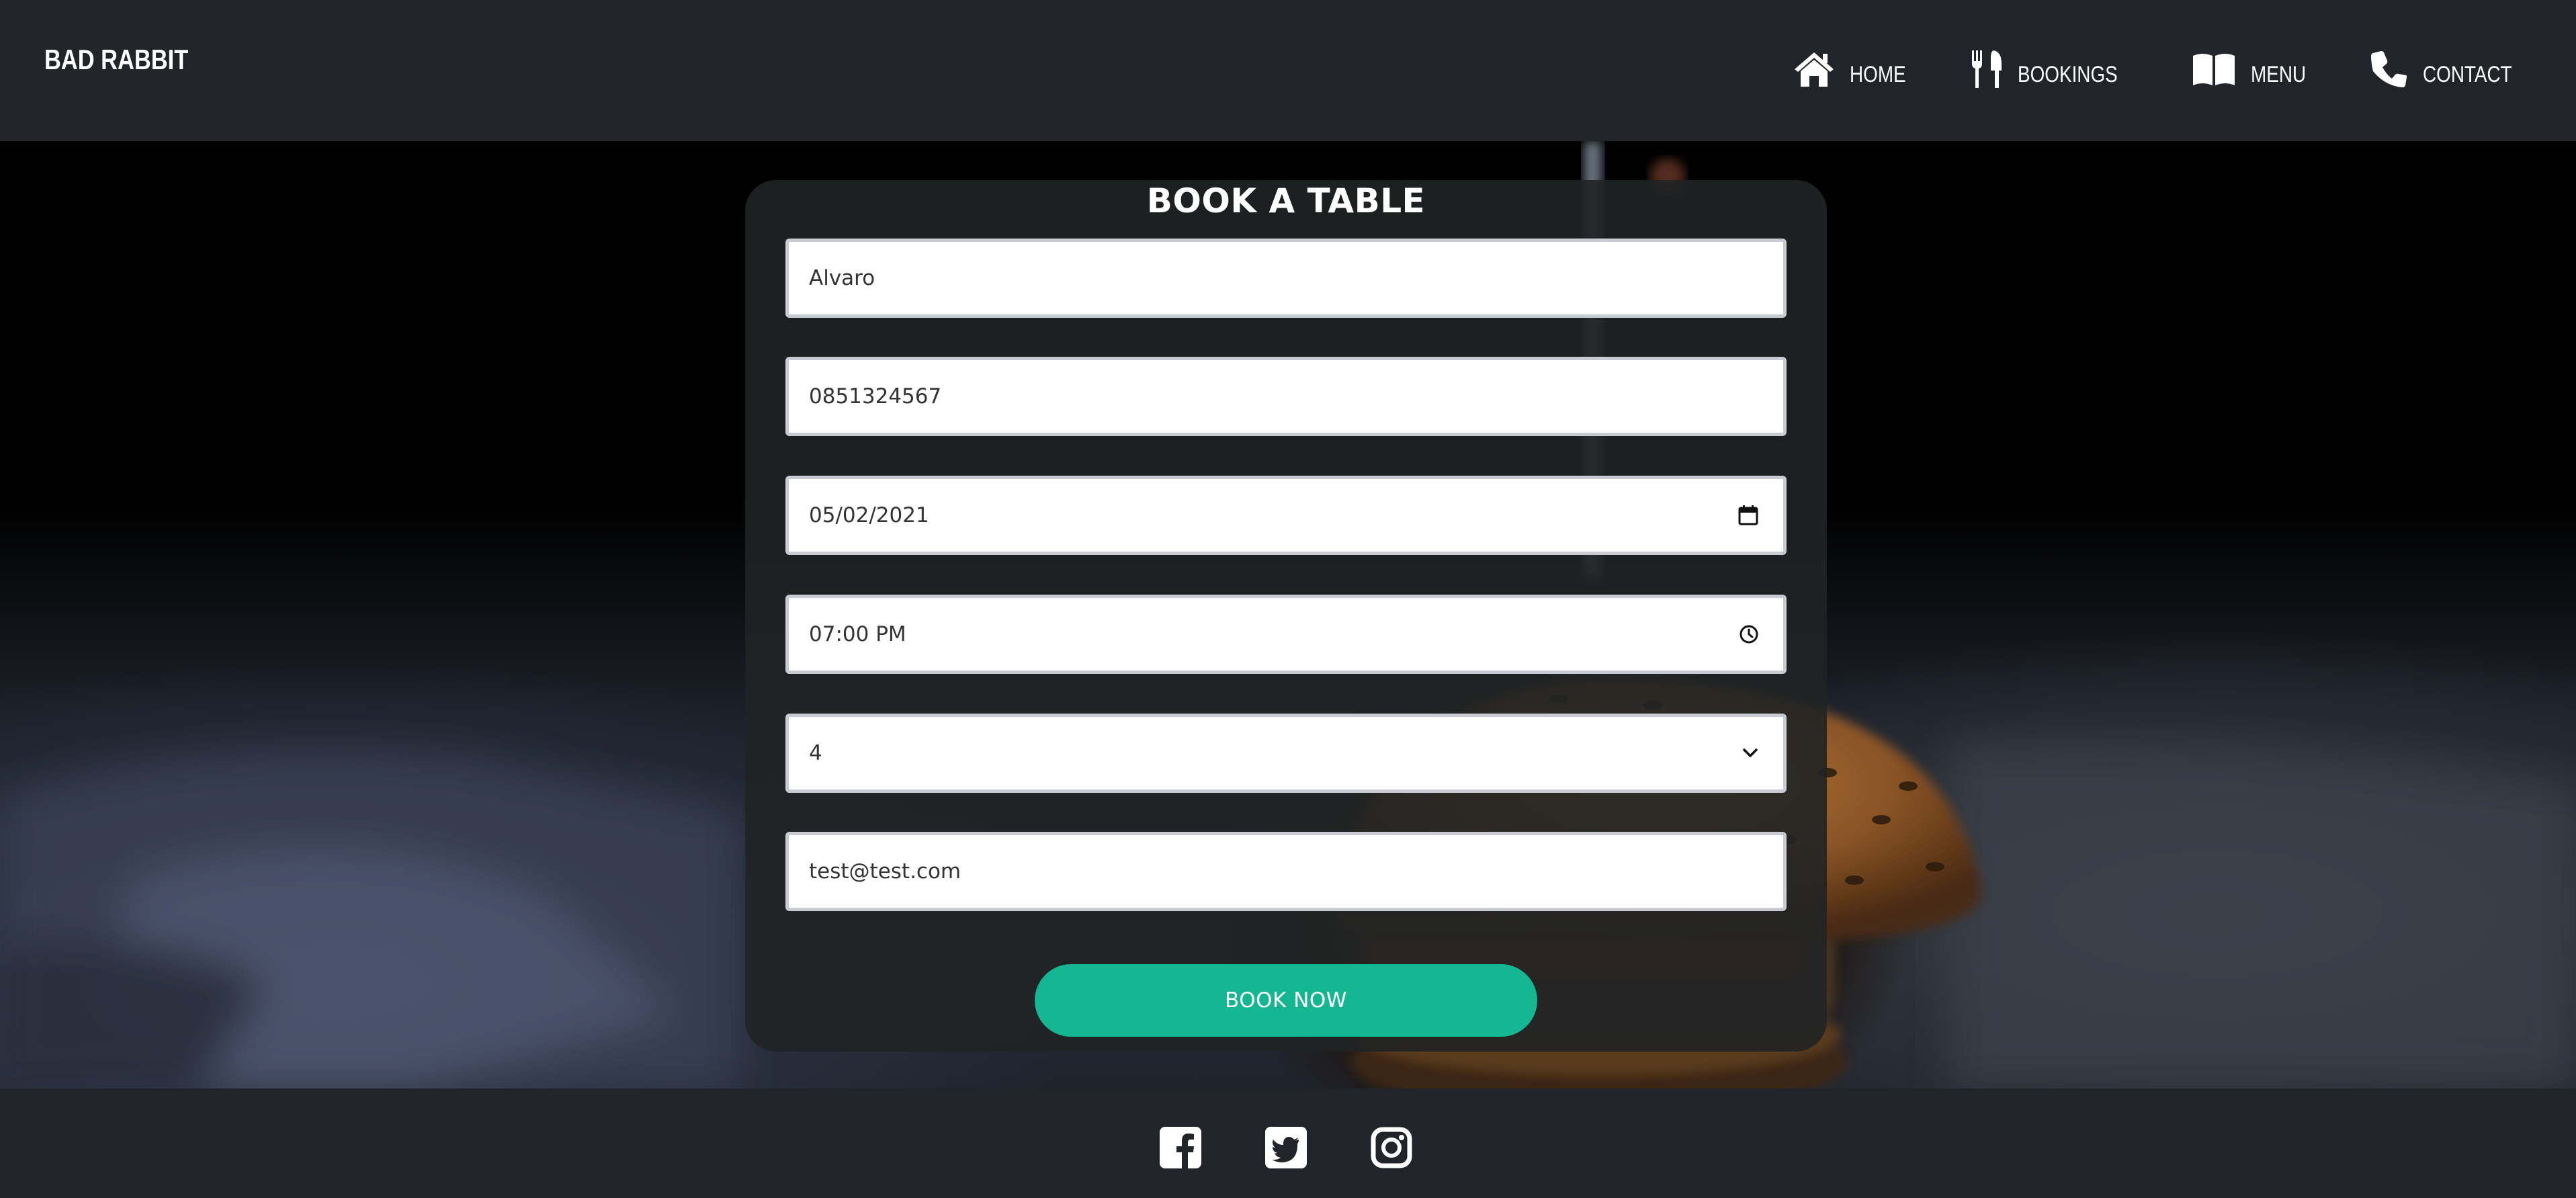 This screenshot has height=1198, width=2576. Describe the element at coordinates (2279, 74) in the screenshot. I see `nav-link-label: MENU` at that location.